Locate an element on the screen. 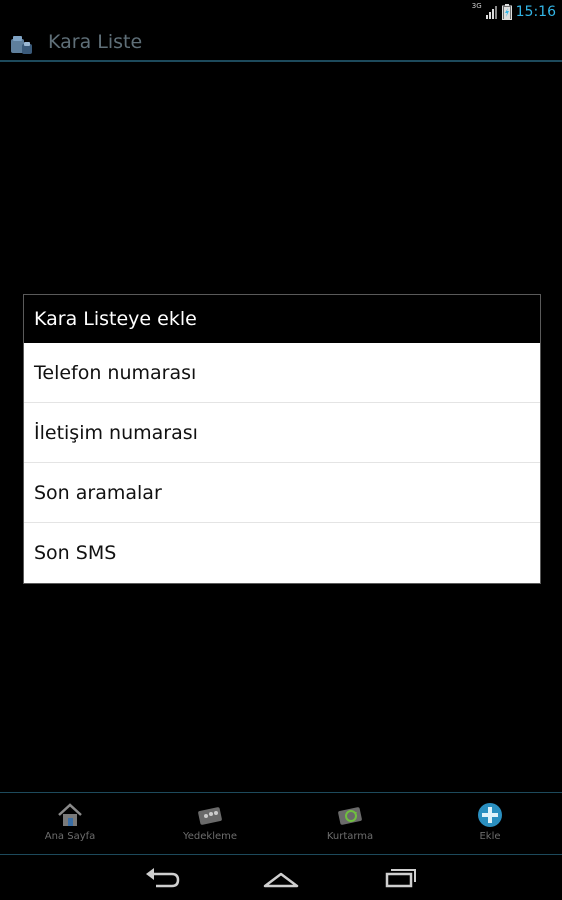  network-type-label: 3G is located at coordinates (476, 6).